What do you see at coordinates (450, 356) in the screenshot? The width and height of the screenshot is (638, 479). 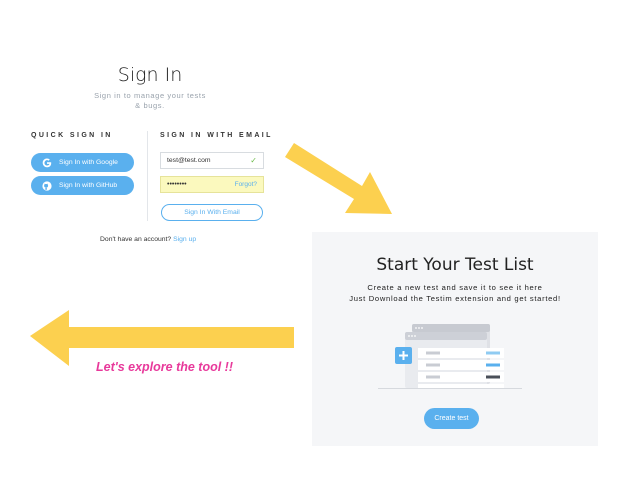 I see `empty-list-illustration` at bounding box center [450, 356].